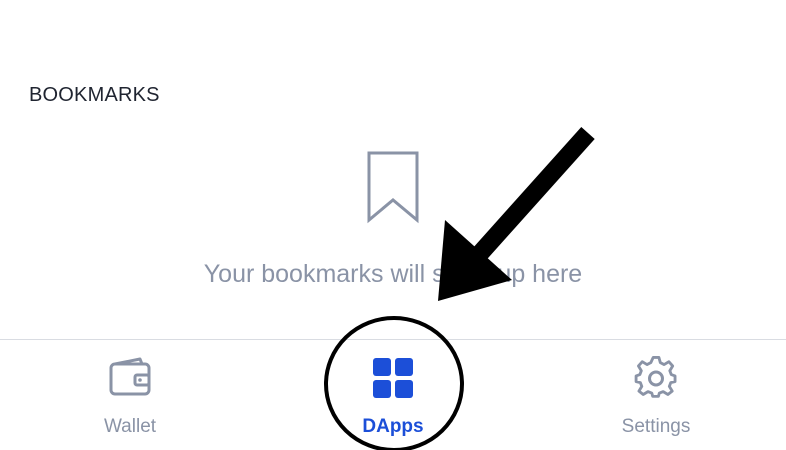 The image size is (786, 450). I want to click on tab-dapps: DApps, so click(393, 395).